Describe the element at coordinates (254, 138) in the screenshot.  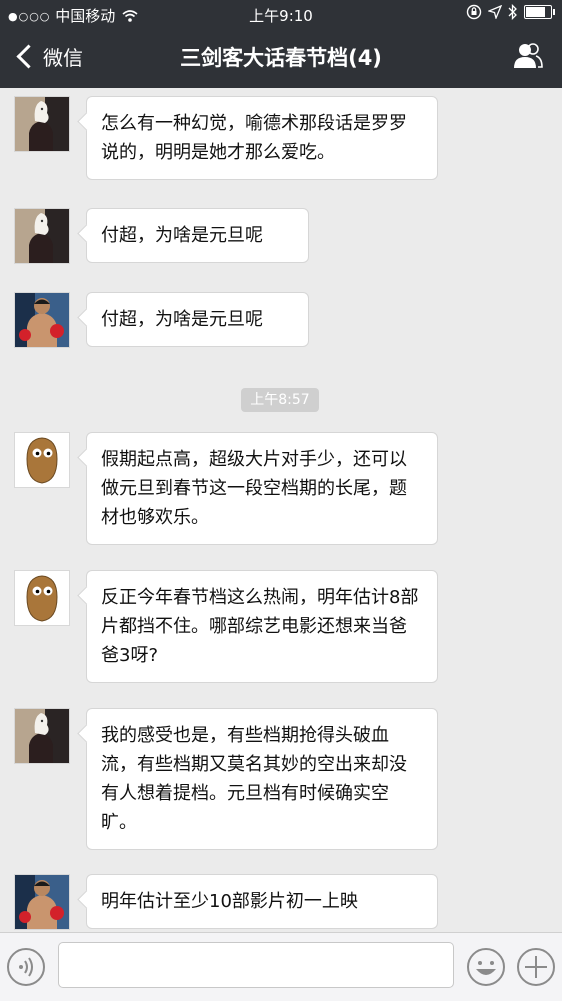
I see `message-text: 怎么有一种幻觉，喻德术那段话是罗罗说的，明明是她才那么爱吃。` at that location.